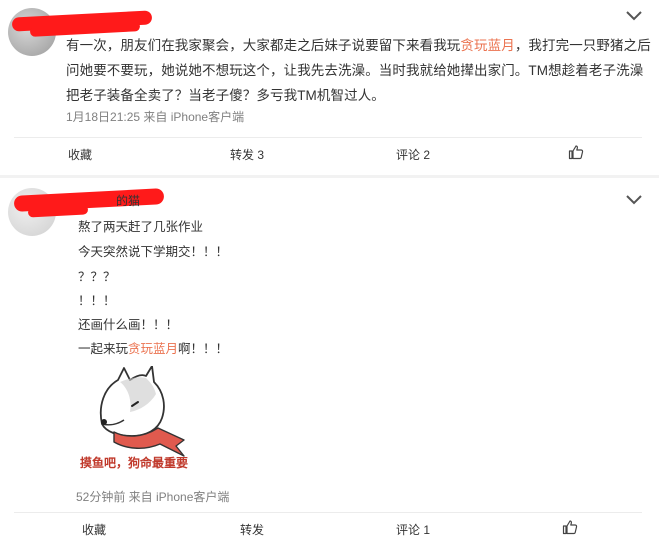  I want to click on post-meta: 52分钟前 来自 iPhone客户端, so click(152, 496).